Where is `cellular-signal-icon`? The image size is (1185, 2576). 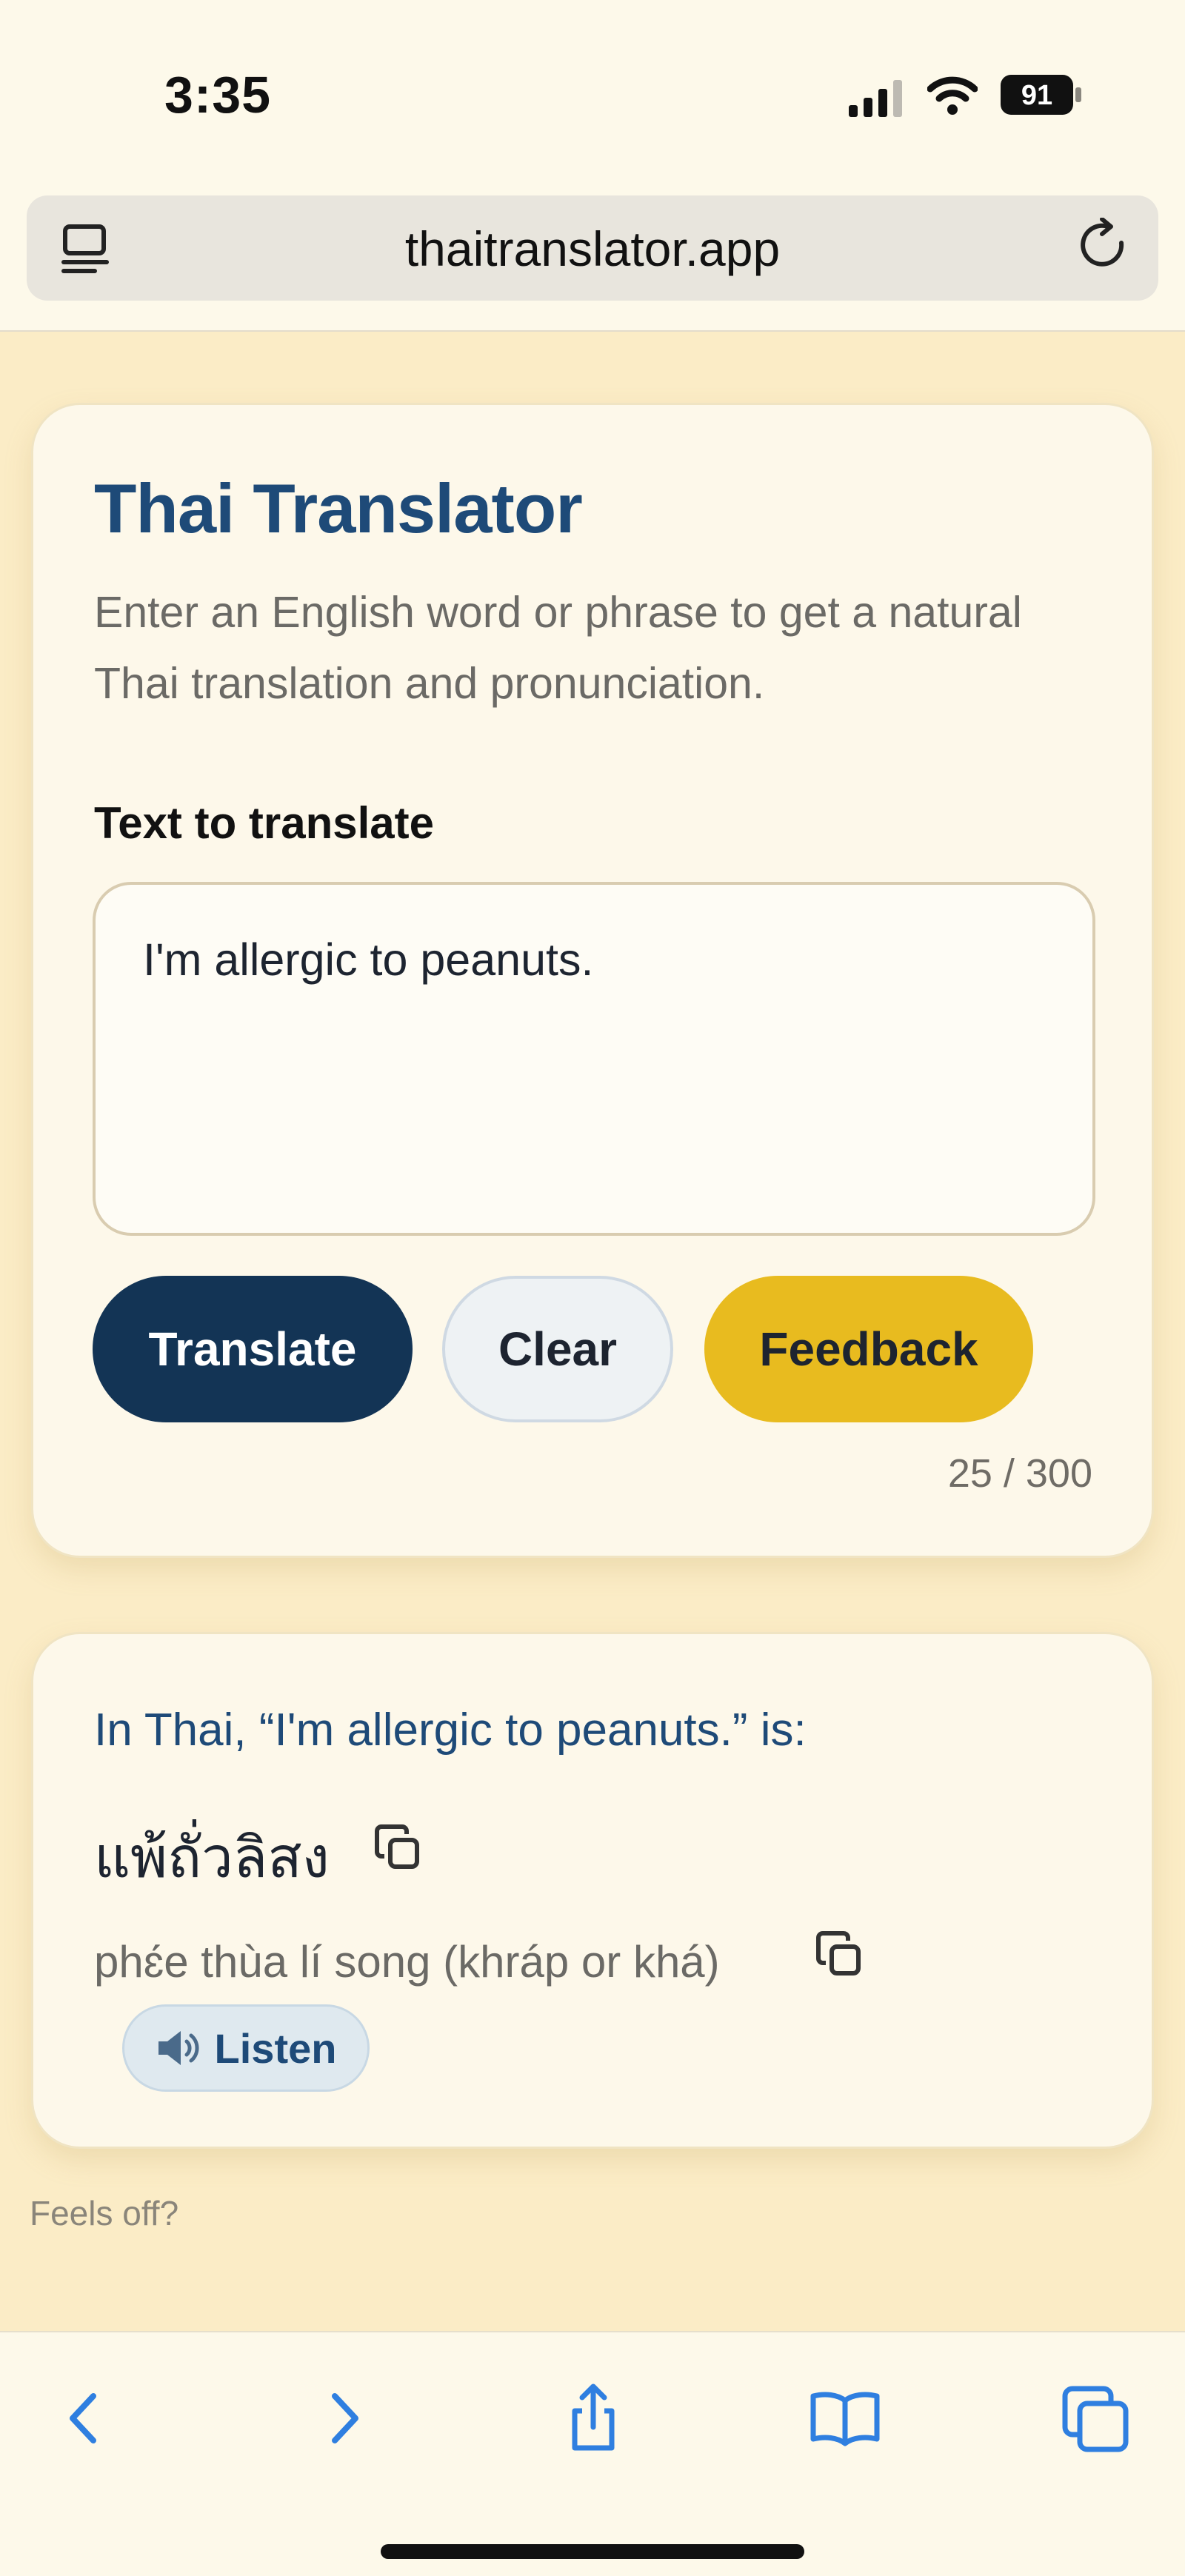 cellular-signal-icon is located at coordinates (875, 98).